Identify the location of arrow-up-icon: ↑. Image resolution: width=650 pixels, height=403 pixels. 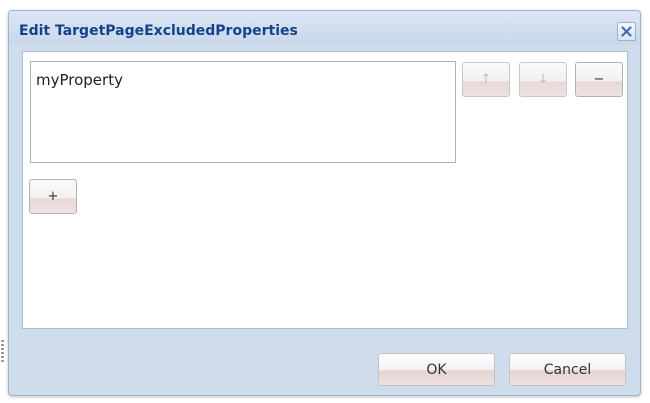
(486, 79).